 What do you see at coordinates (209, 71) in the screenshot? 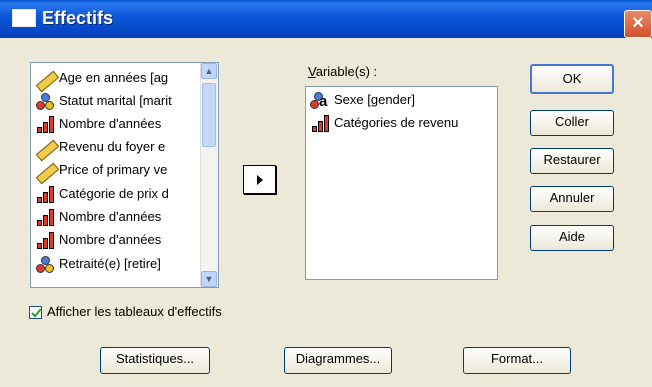
I see `scroll-up-icon: ▲` at bounding box center [209, 71].